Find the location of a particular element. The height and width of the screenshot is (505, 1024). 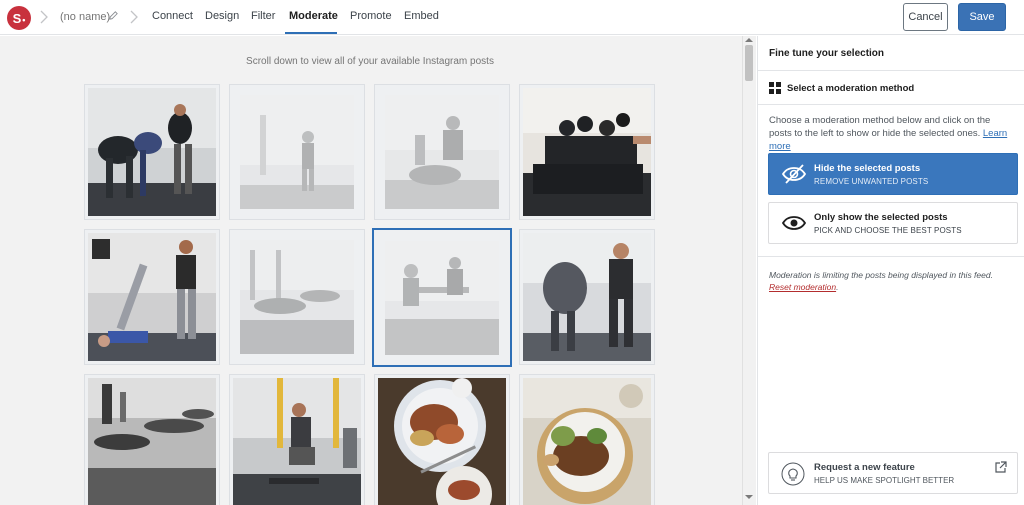

moderation-method-section: Select a moderation method is located at coordinates (891, 88).